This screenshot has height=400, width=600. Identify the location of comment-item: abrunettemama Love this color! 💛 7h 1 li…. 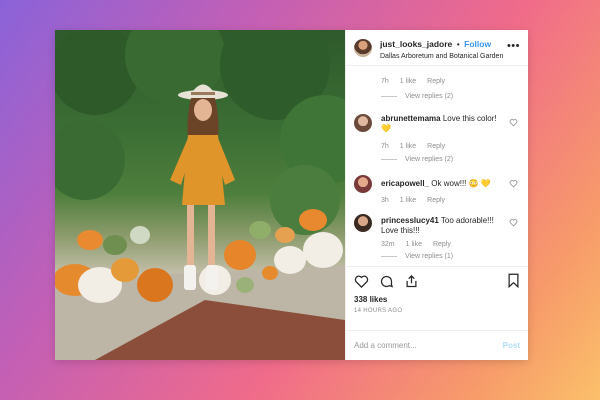
(437, 138).